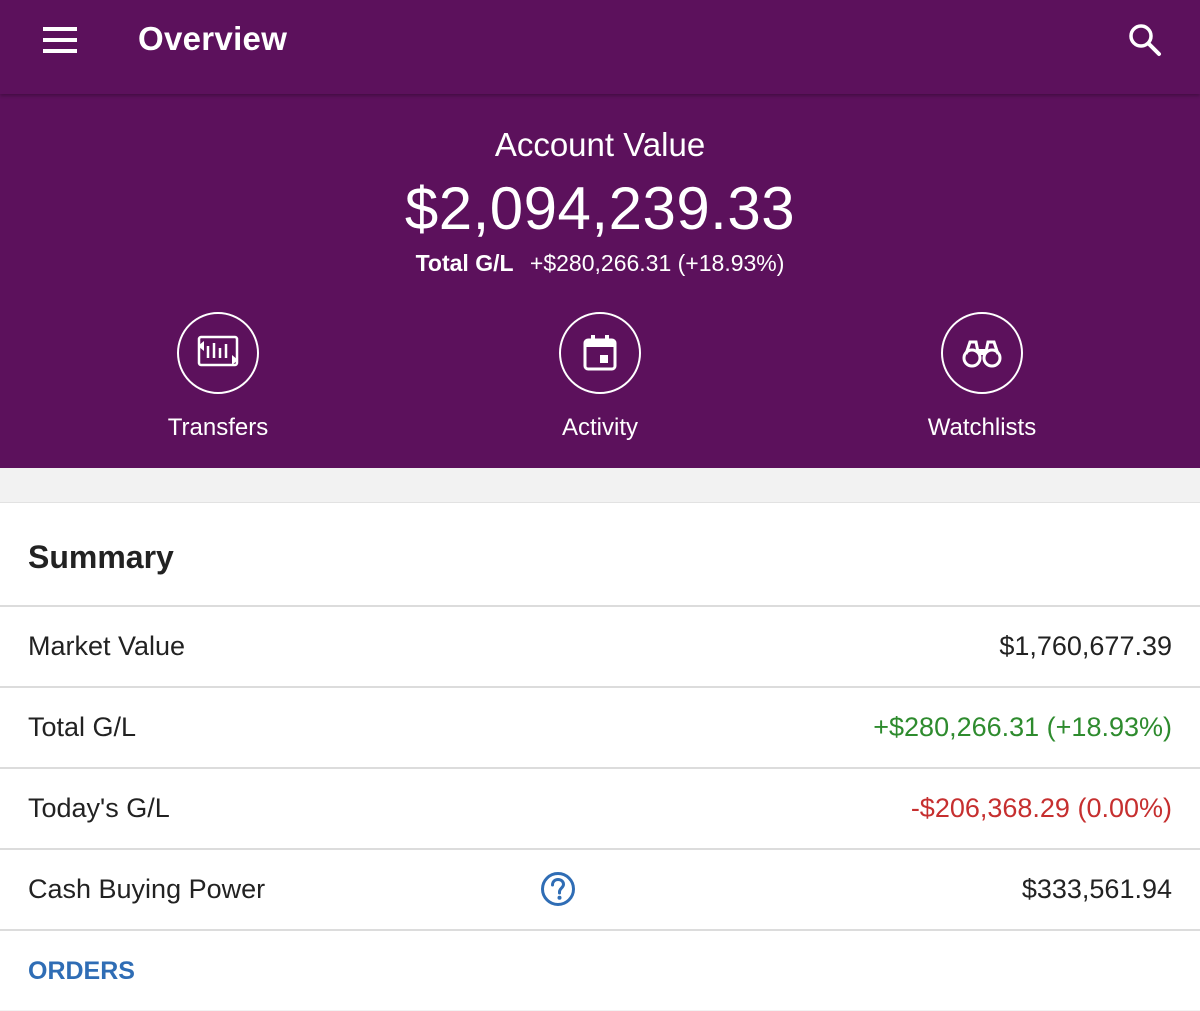  Describe the element at coordinates (99, 808) in the screenshot. I see `todays-gl-label: Today's G/L` at that location.